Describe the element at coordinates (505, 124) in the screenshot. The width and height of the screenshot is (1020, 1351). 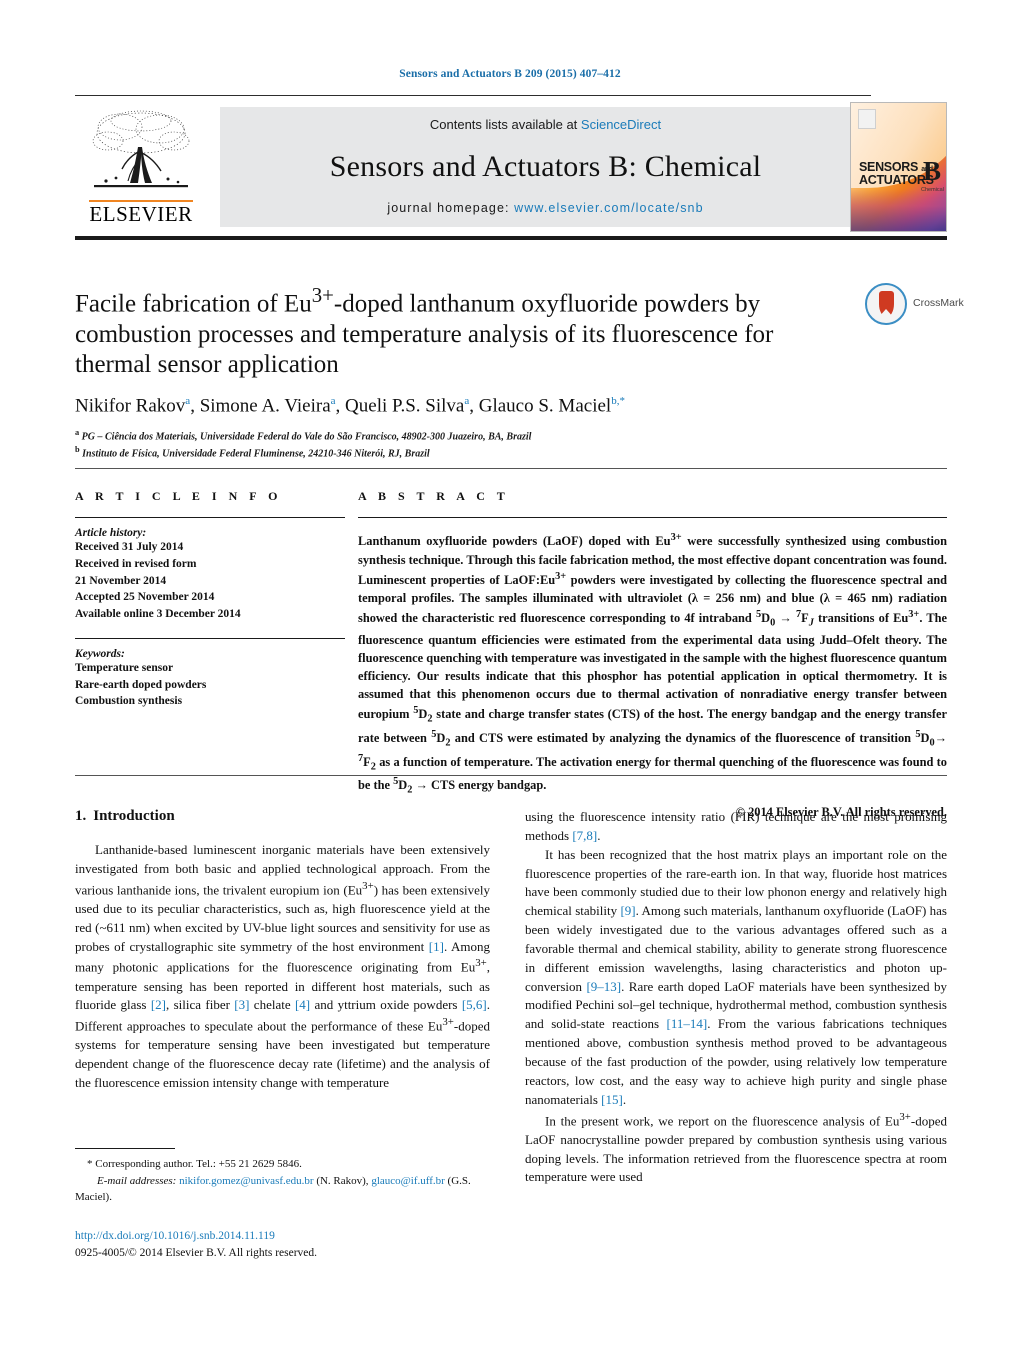
I see `contents-prefix: Contents lists available at` at that location.